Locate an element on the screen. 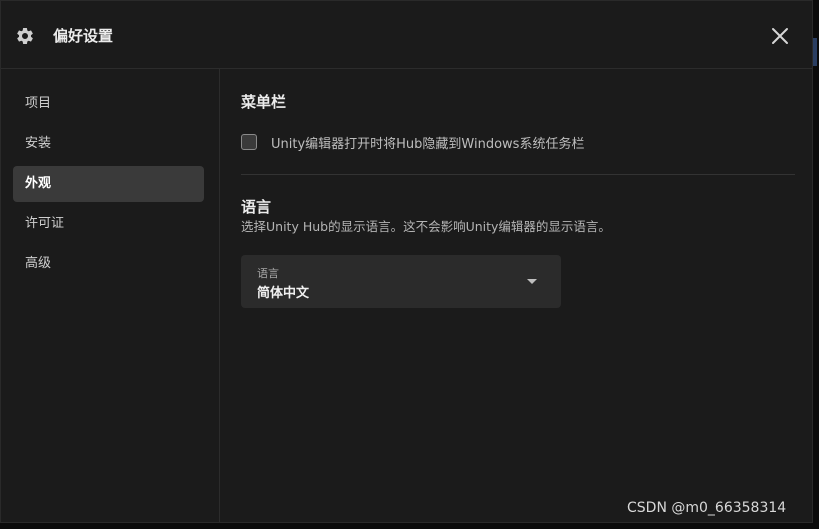 The width and height of the screenshot is (819, 529). sidebar-item-appearance: 外观 is located at coordinates (108, 184).